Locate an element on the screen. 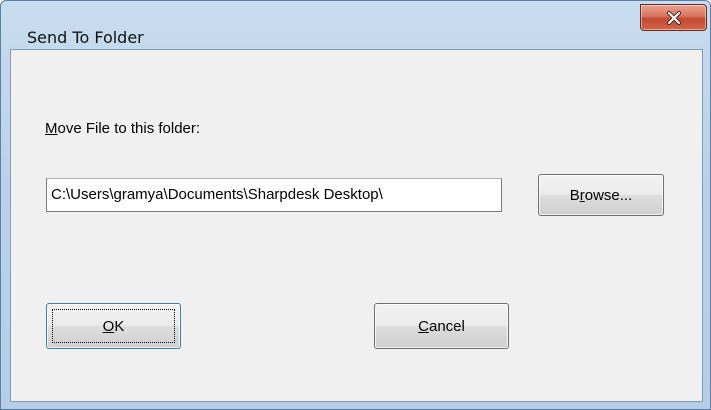 The width and height of the screenshot is (711, 410). move-file-label: Move File to this folder: is located at coordinates (122, 128).